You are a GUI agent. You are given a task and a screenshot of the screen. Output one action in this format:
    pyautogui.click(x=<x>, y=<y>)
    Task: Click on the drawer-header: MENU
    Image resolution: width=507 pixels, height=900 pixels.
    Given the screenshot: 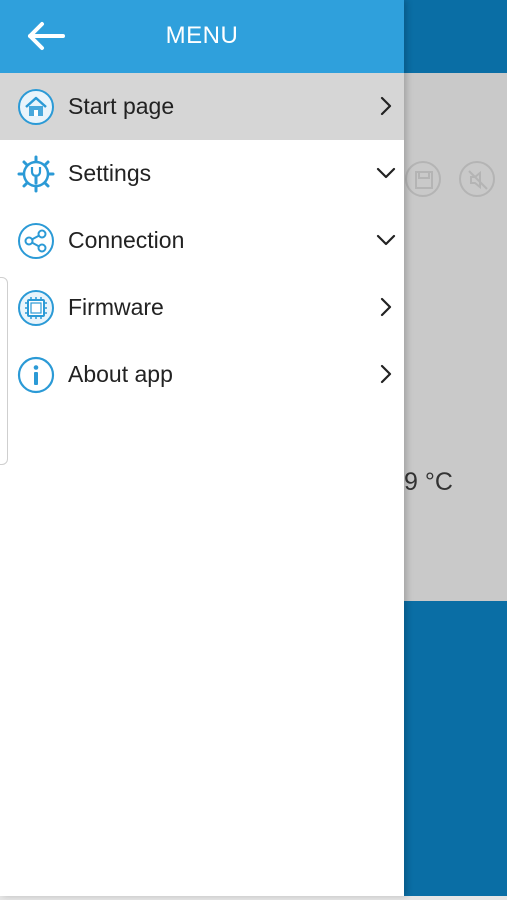 What is the action you would take?
    pyautogui.click(x=202, y=36)
    